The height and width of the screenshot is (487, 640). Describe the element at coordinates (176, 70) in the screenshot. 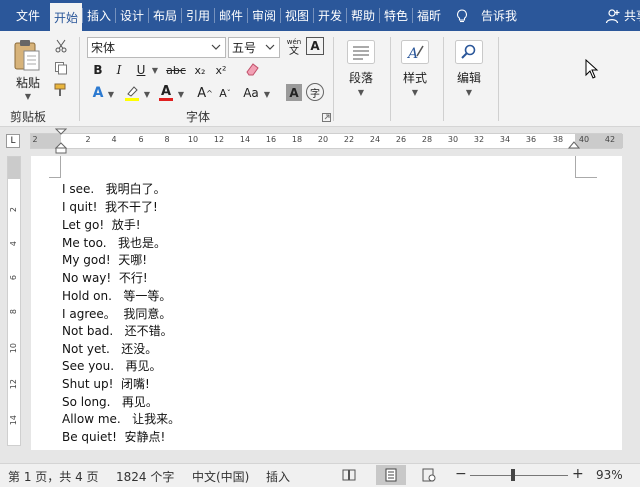

I see `strikethrough-button: abc` at that location.